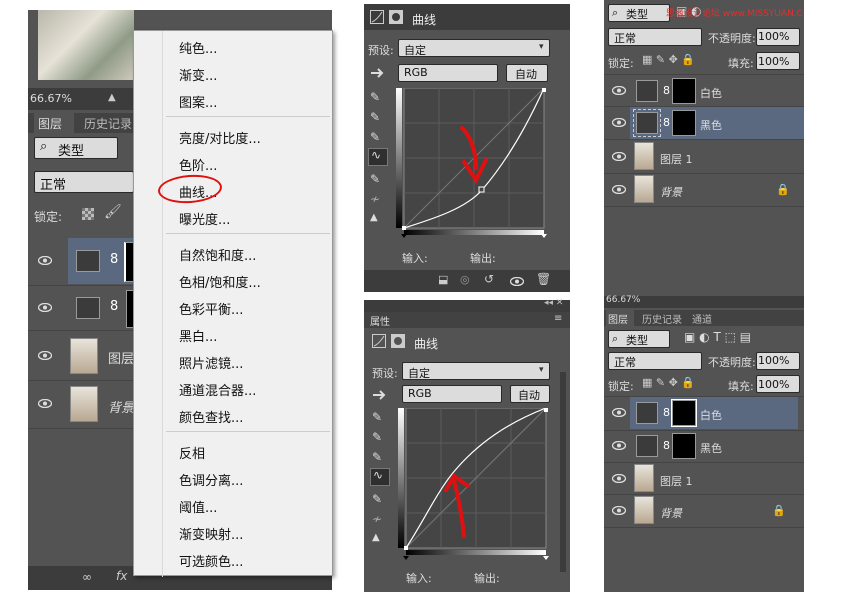  Describe the element at coordinates (88, 214) in the screenshot. I see `lock-transparent-icon` at that location.